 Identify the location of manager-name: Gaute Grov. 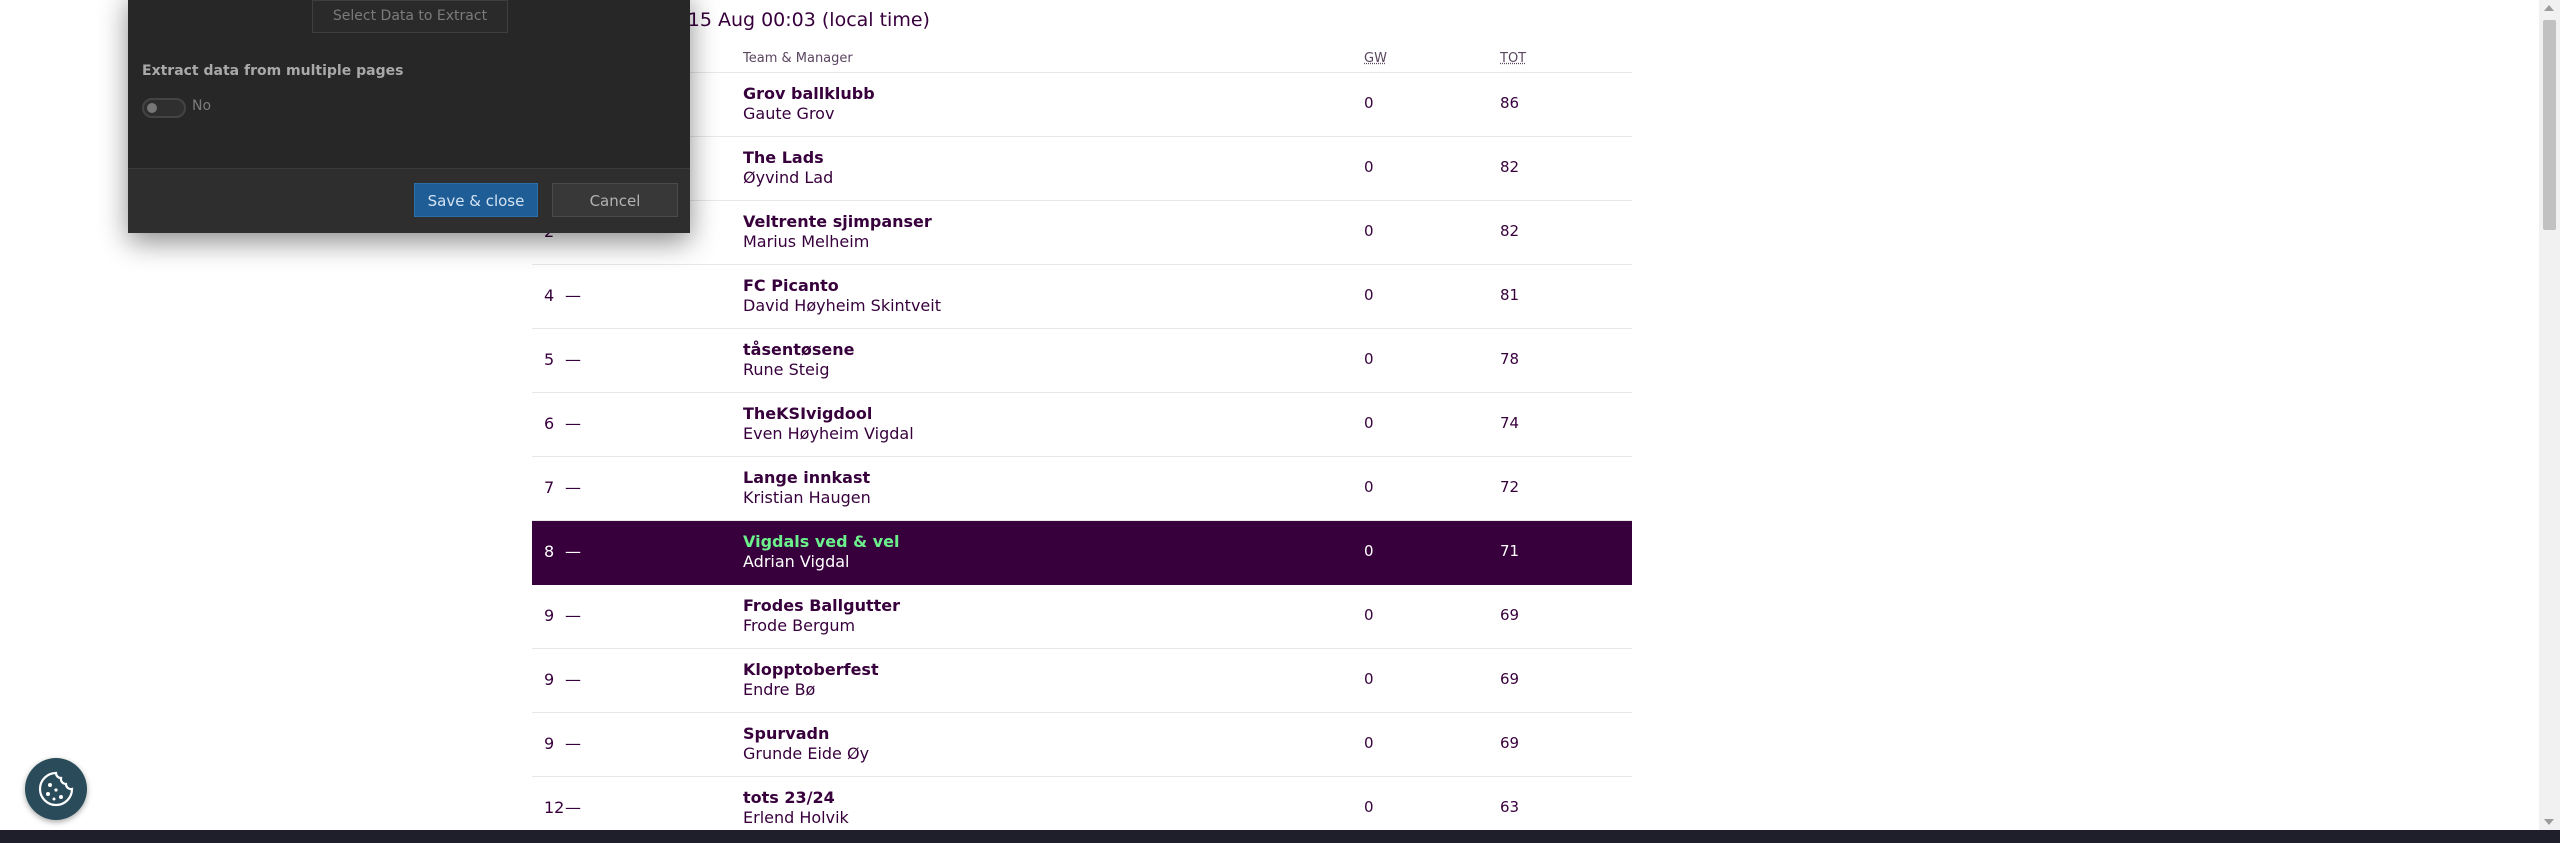
(789, 113).